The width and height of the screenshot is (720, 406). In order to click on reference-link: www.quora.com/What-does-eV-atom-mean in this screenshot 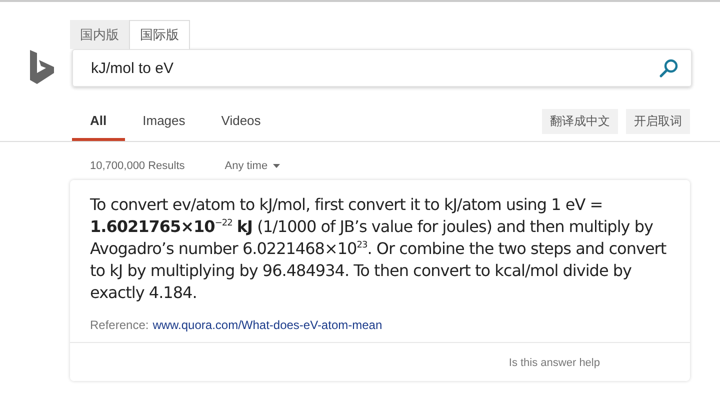, I will do `click(267, 325)`.